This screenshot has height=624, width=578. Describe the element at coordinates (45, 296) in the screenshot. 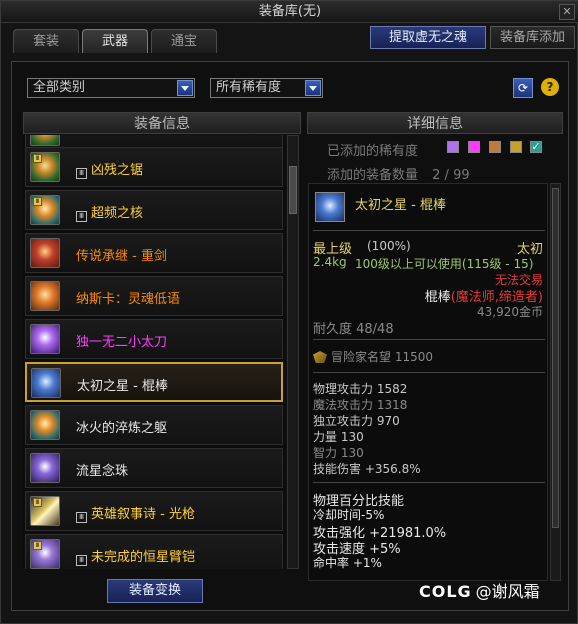

I see `soul-whisper-icon` at that location.